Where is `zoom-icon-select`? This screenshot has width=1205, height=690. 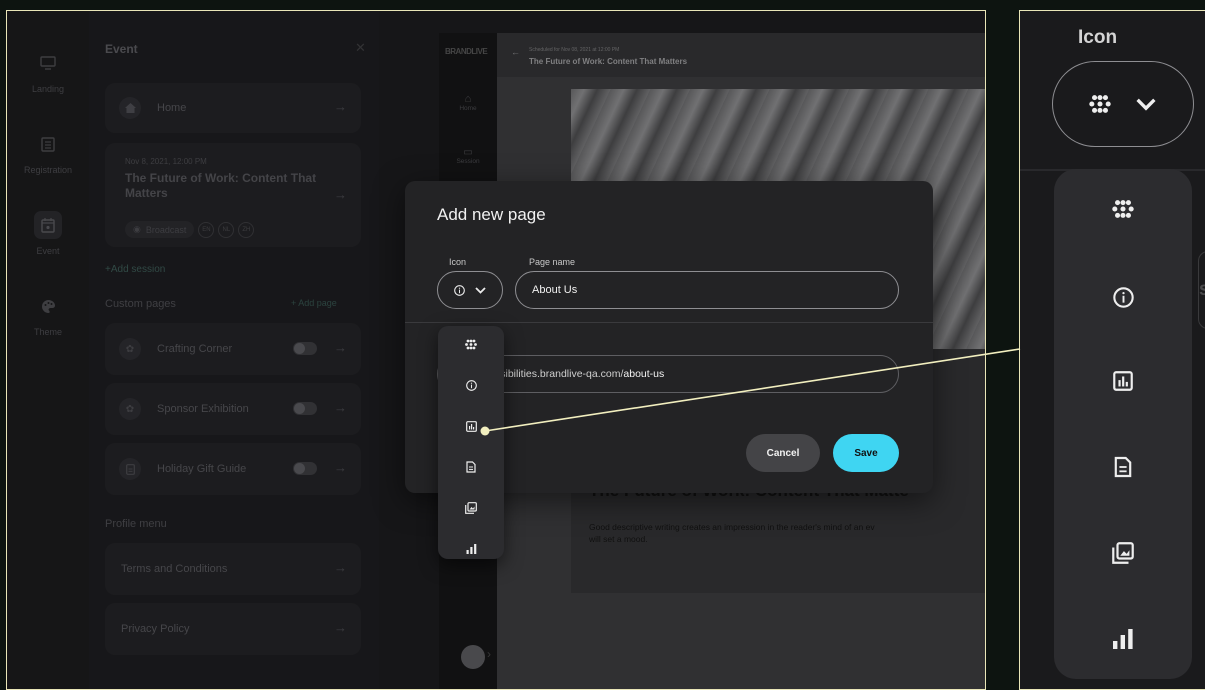
zoom-icon-select is located at coordinates (1123, 104).